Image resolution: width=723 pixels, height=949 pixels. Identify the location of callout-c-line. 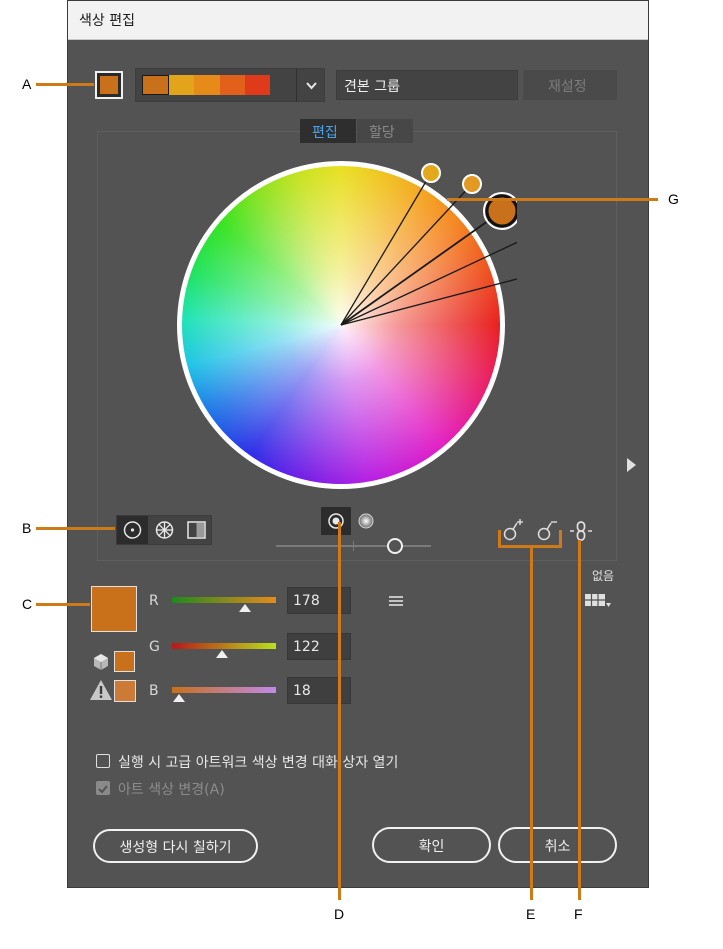
(63, 604).